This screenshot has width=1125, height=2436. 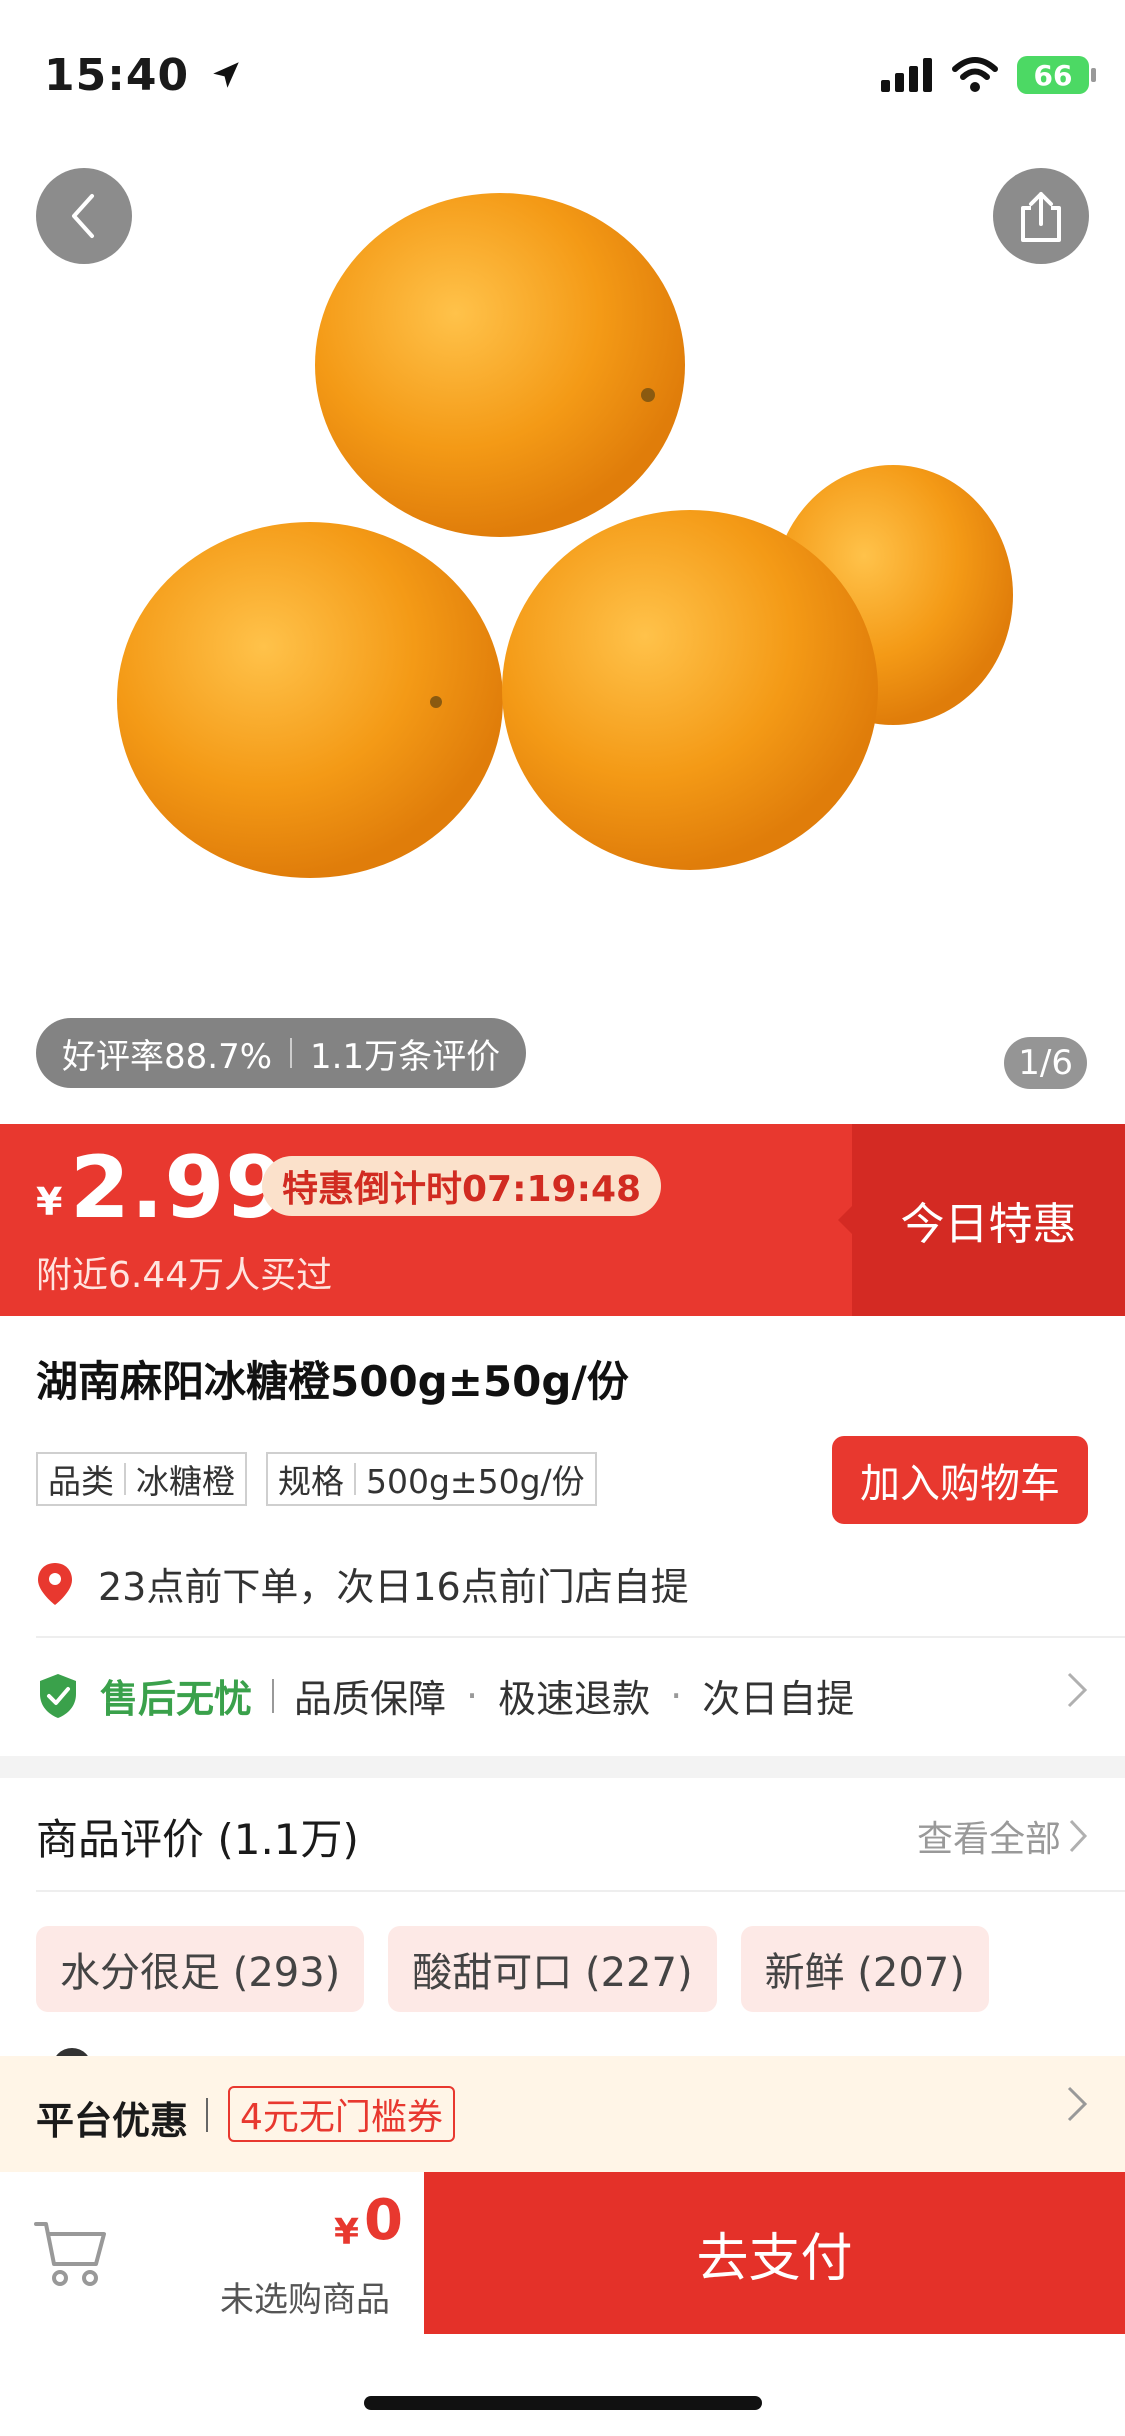 What do you see at coordinates (305, 2300) in the screenshot?
I see `selection-status: 未选购商品` at bounding box center [305, 2300].